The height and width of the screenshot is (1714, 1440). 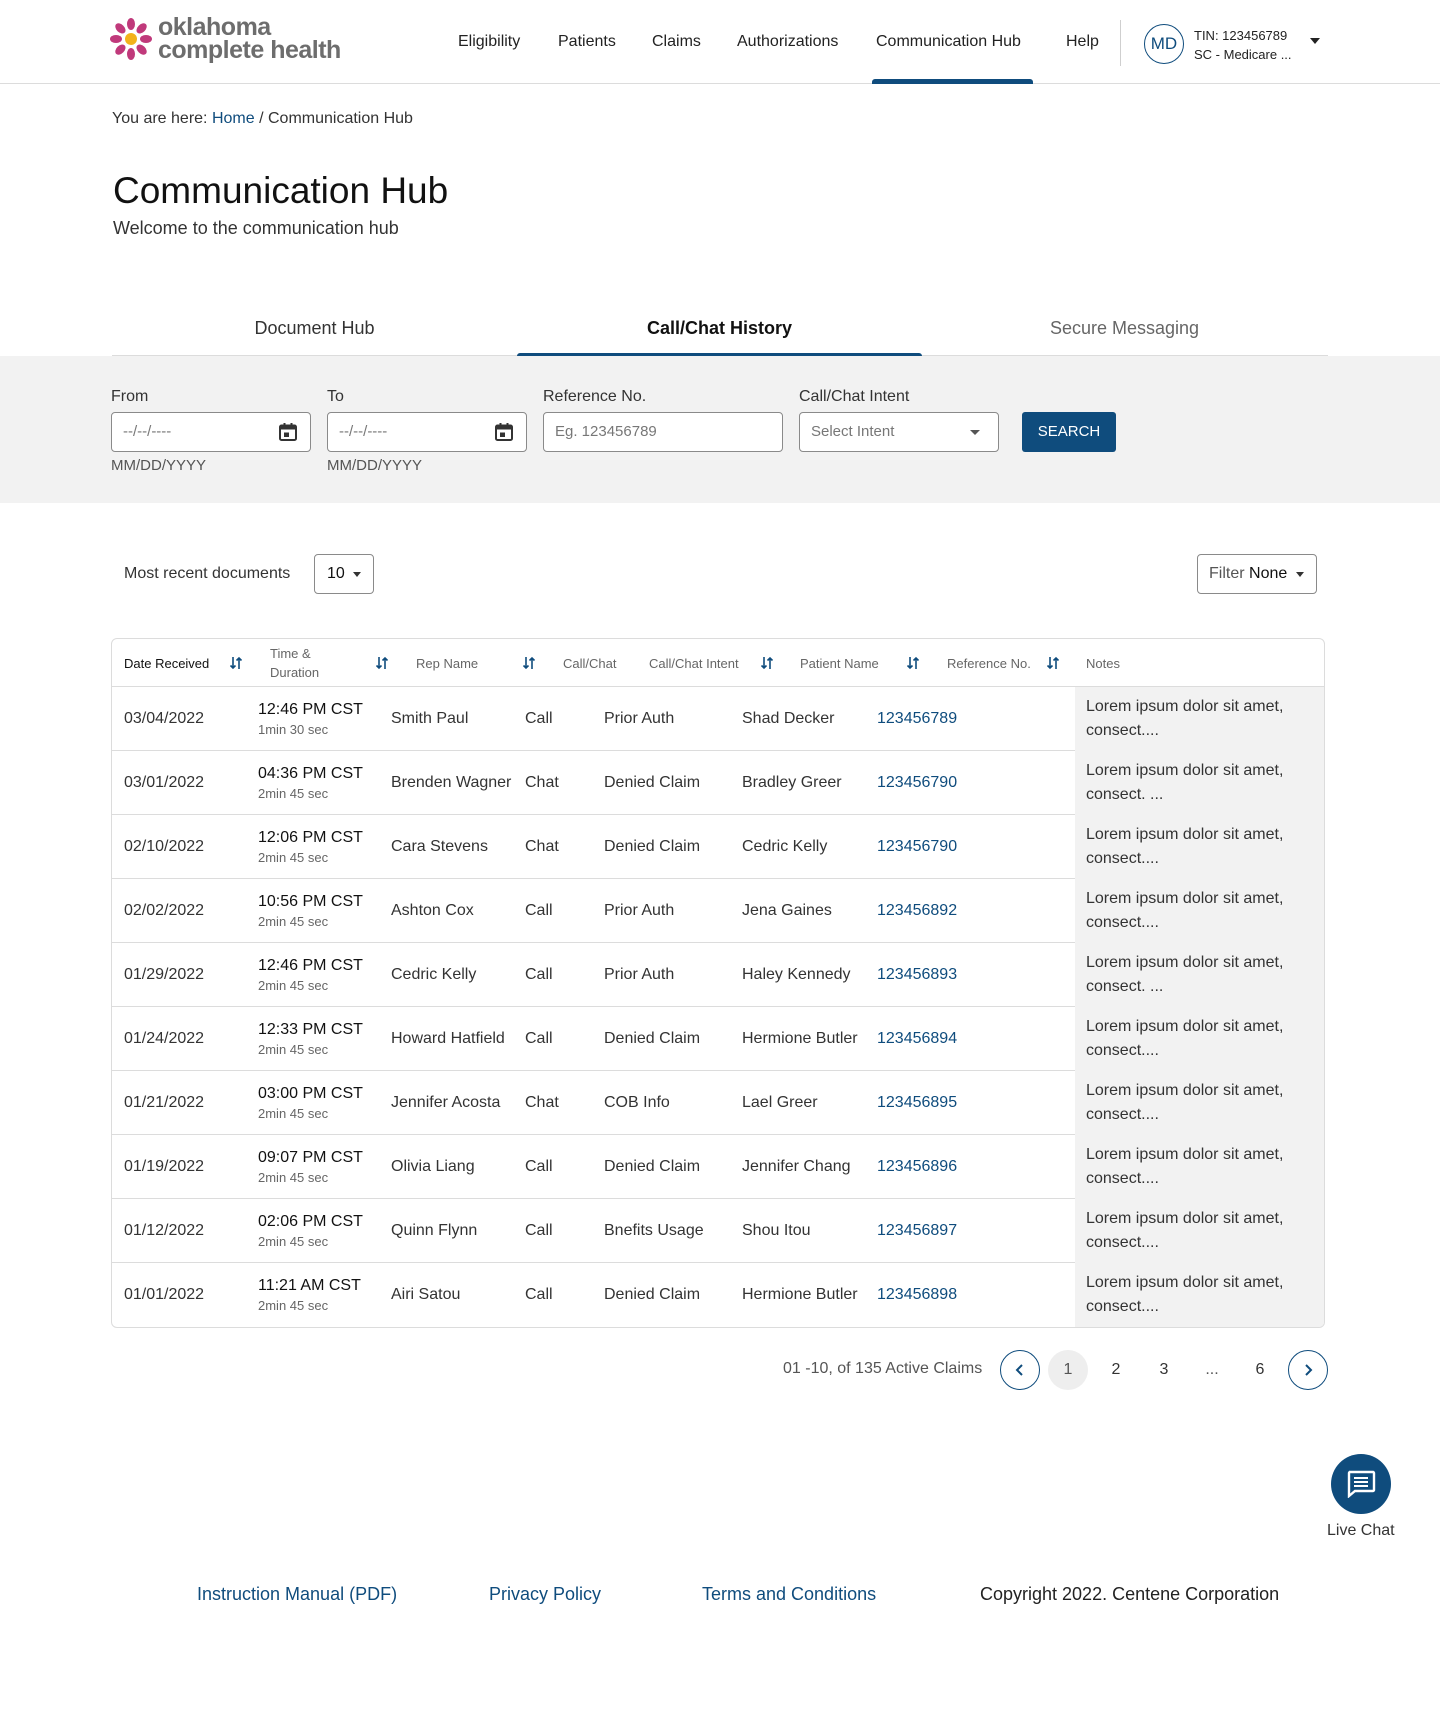 What do you see at coordinates (1164, 1370) in the screenshot?
I see `page-3-button: 3` at bounding box center [1164, 1370].